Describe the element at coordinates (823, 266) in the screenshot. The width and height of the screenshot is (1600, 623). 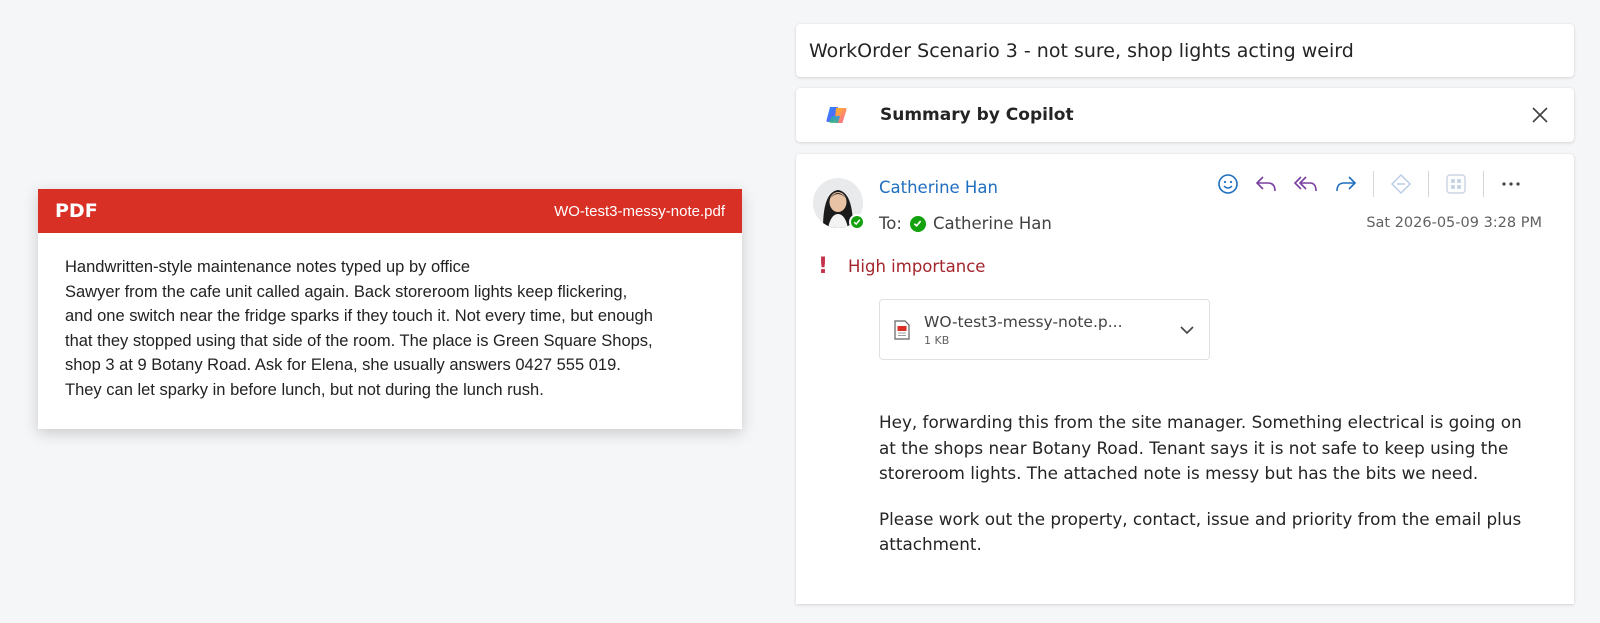
I see `high-importance-icon: !` at that location.